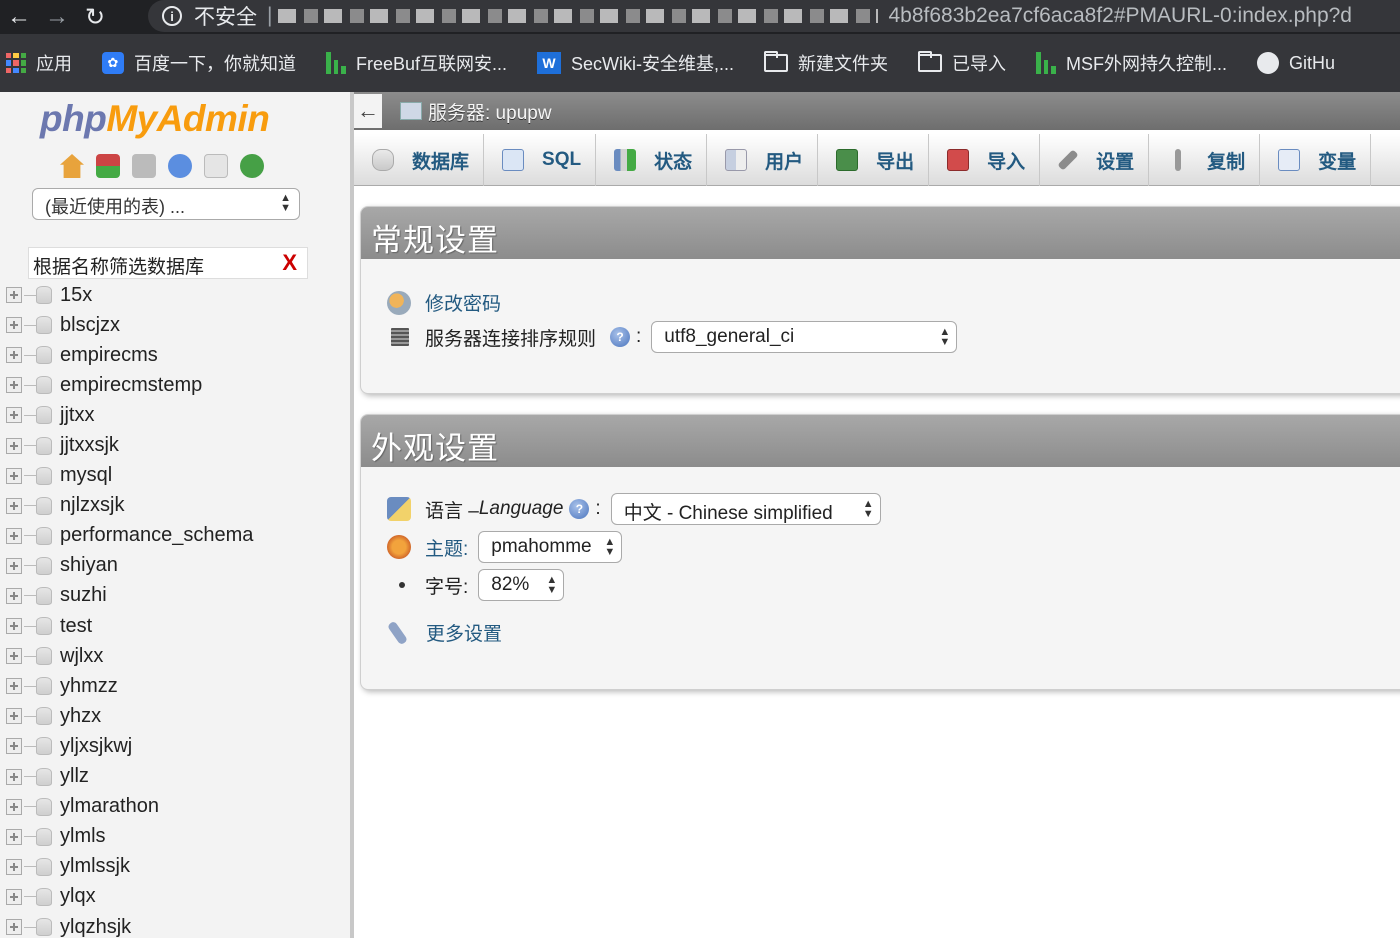  Describe the element at coordinates (89, 686) in the screenshot. I see `database-name: yhmzz` at that location.